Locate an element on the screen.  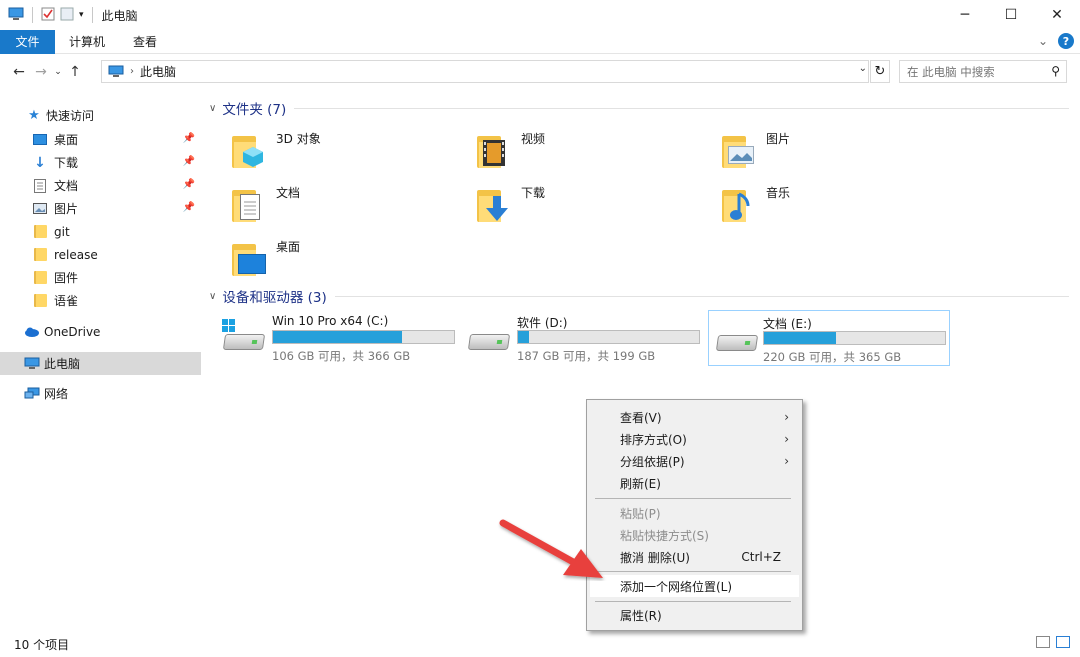
properties-icon is located at coordinates (48, 15).